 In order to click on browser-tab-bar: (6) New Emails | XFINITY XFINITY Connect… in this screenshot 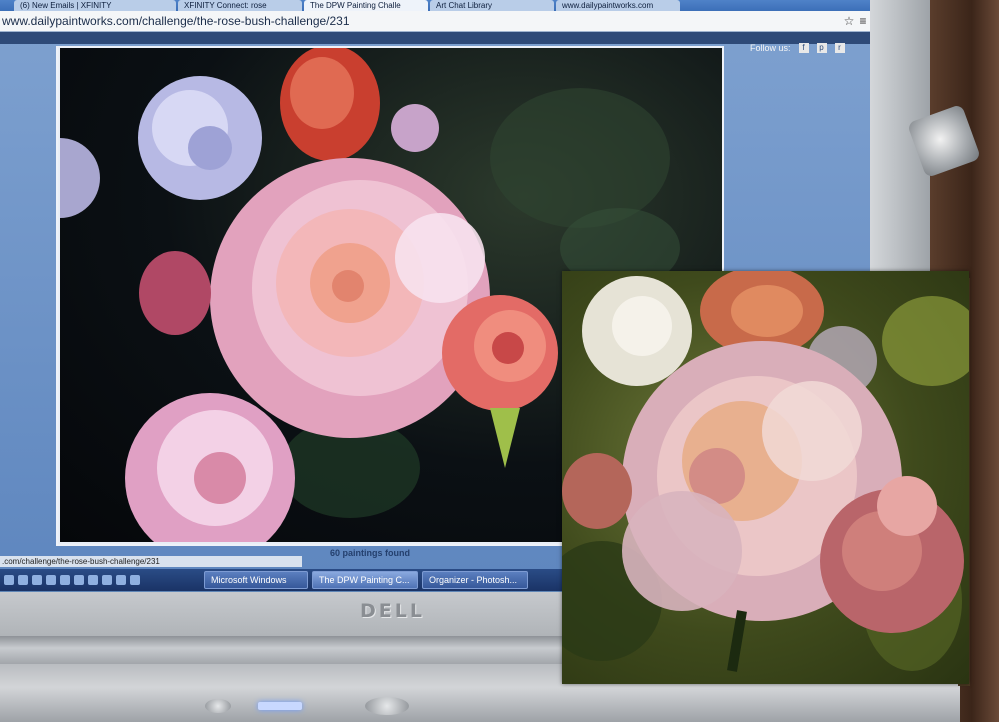, I will do `click(435, 5)`.